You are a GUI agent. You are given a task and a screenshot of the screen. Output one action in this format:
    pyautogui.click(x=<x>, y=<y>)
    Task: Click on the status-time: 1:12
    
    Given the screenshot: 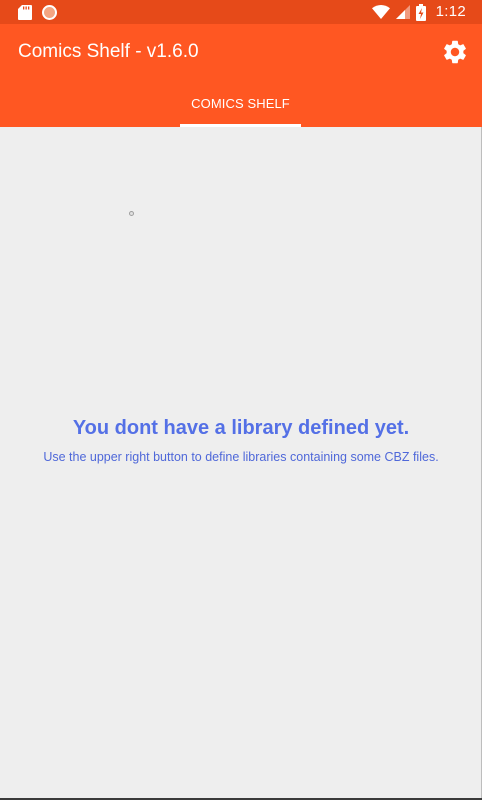 What is the action you would take?
    pyautogui.click(x=450, y=11)
    